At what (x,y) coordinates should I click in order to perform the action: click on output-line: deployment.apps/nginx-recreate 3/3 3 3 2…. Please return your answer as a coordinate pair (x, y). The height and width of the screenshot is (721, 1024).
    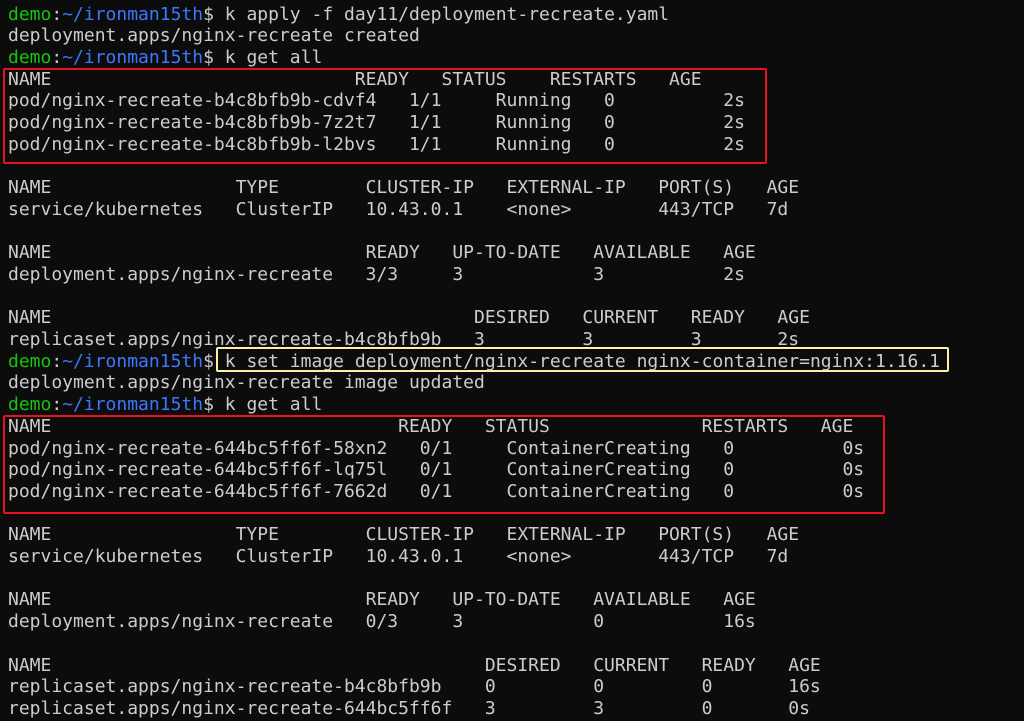
    Looking at the image, I should click on (376, 274).